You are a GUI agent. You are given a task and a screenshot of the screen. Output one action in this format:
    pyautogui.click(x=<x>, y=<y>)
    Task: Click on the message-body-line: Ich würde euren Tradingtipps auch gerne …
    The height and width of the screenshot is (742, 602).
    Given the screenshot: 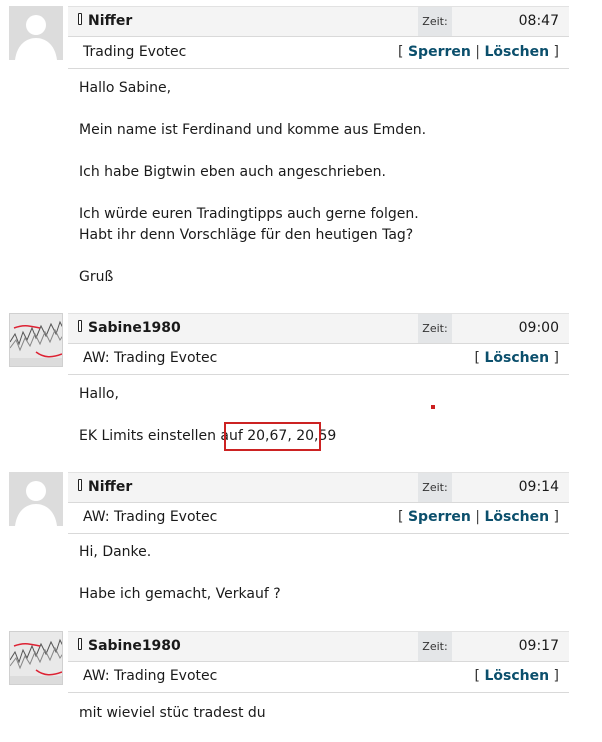 What is the action you would take?
    pyautogui.click(x=249, y=214)
    